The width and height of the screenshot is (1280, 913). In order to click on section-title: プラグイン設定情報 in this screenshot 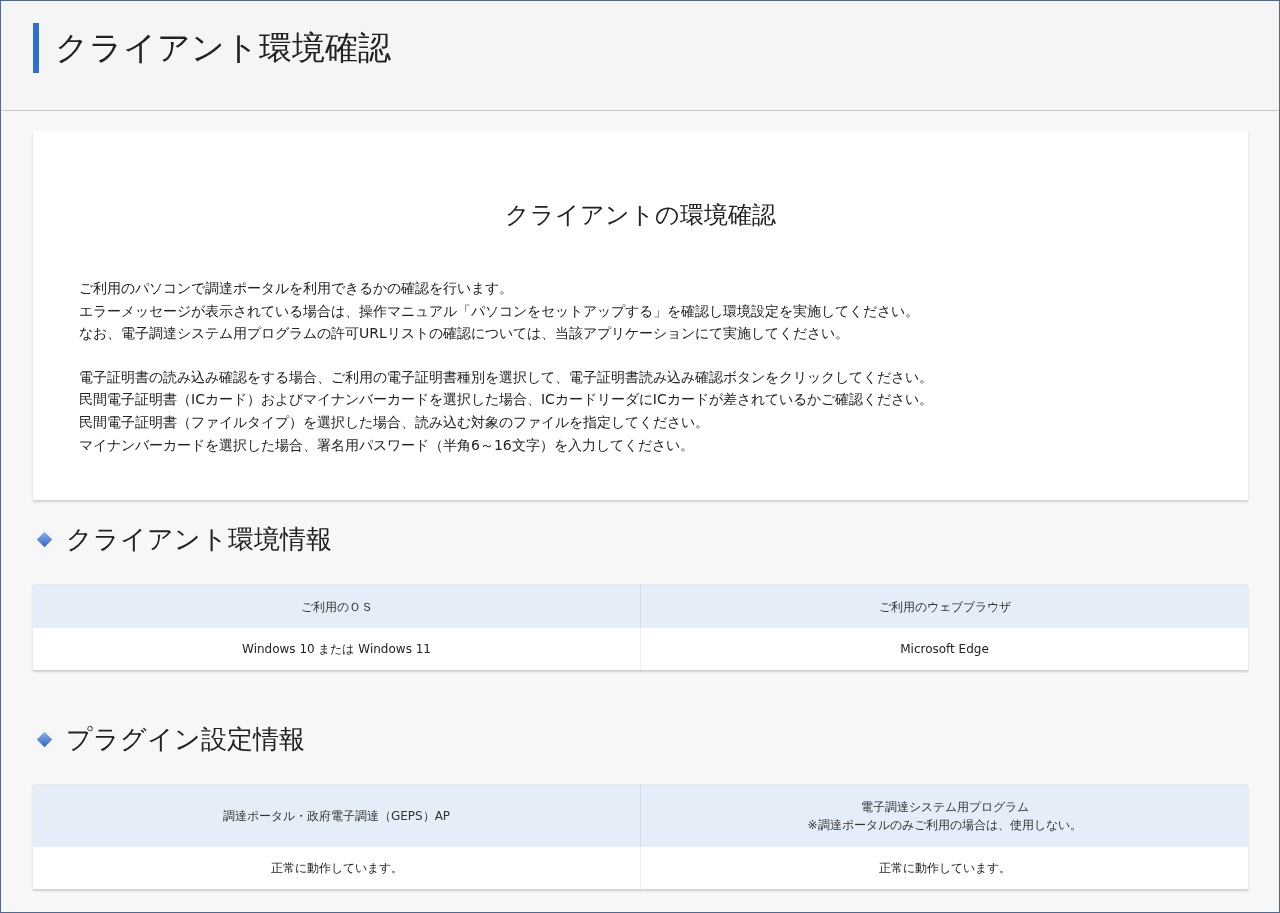, I will do `click(185, 740)`.